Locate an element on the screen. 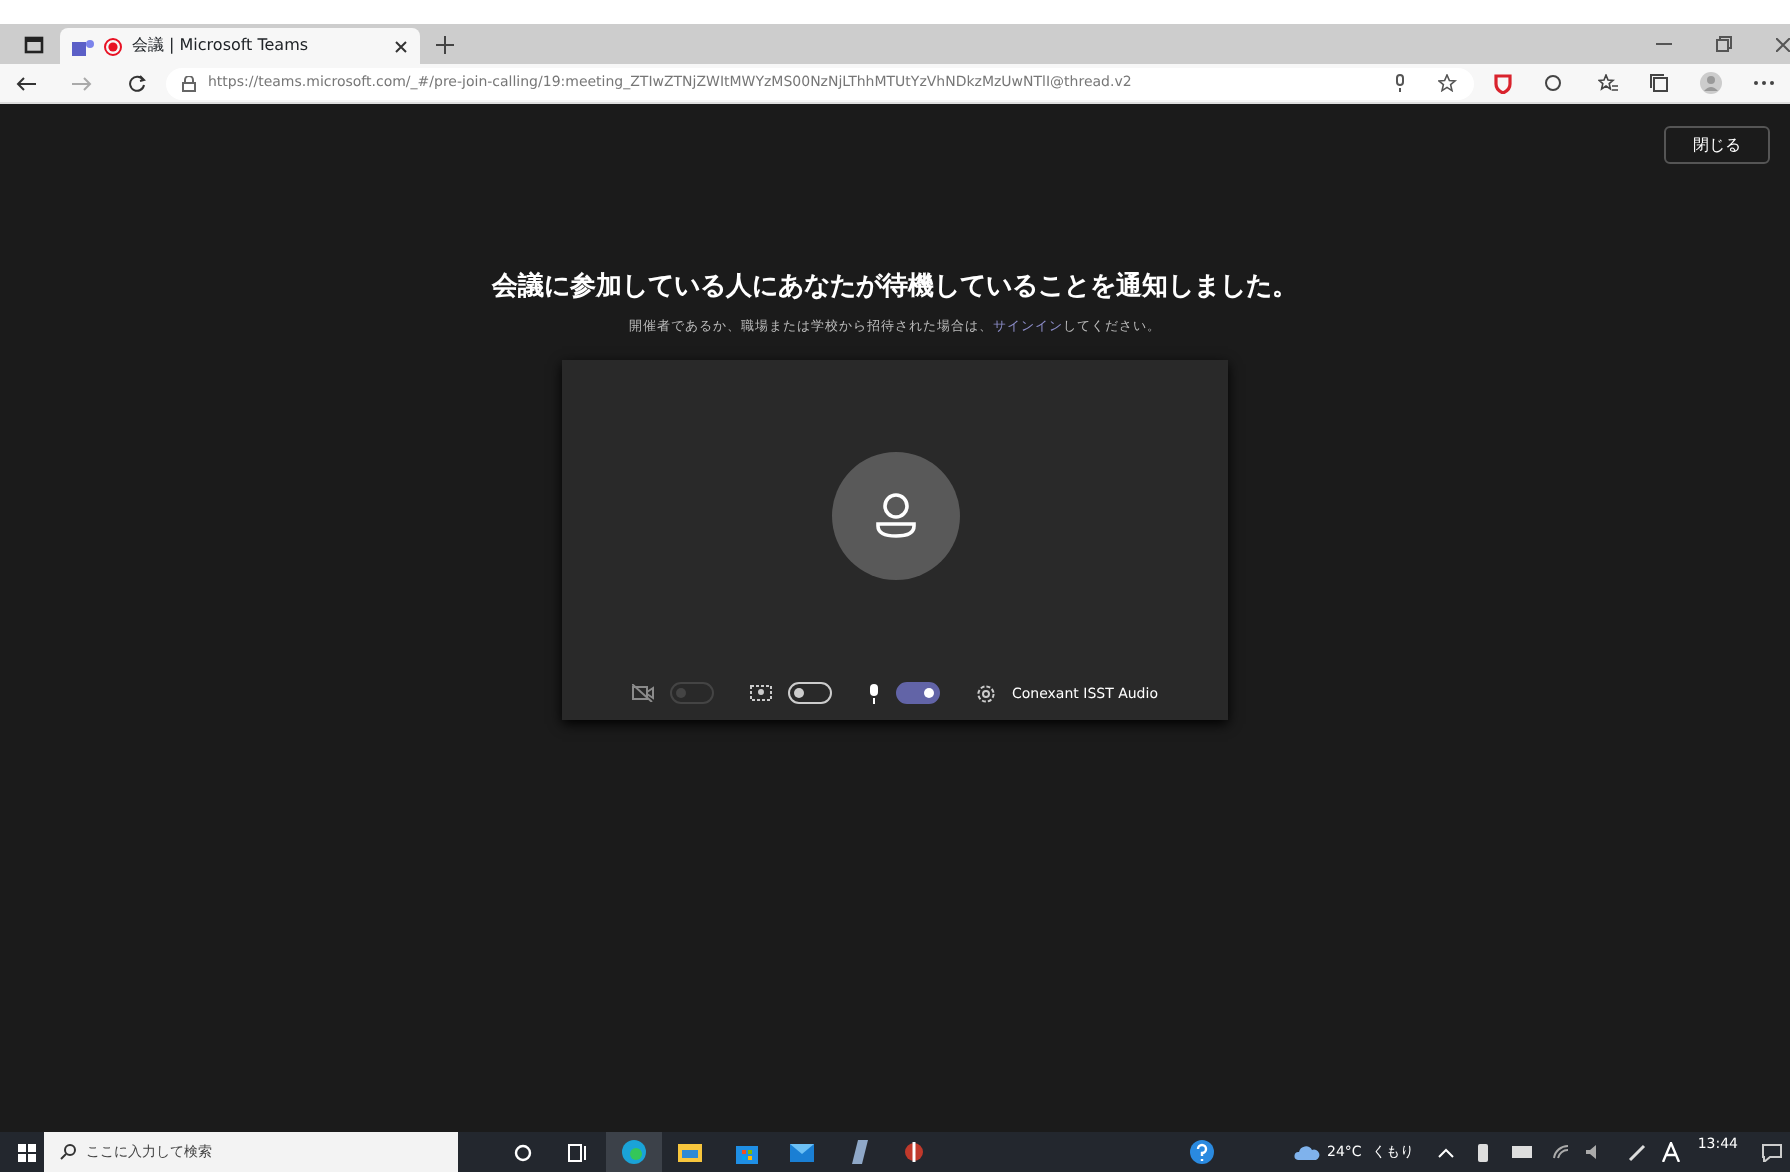 Image resolution: width=1790 pixels, height=1172 pixels. collections-icon is located at coordinates (1659, 83).